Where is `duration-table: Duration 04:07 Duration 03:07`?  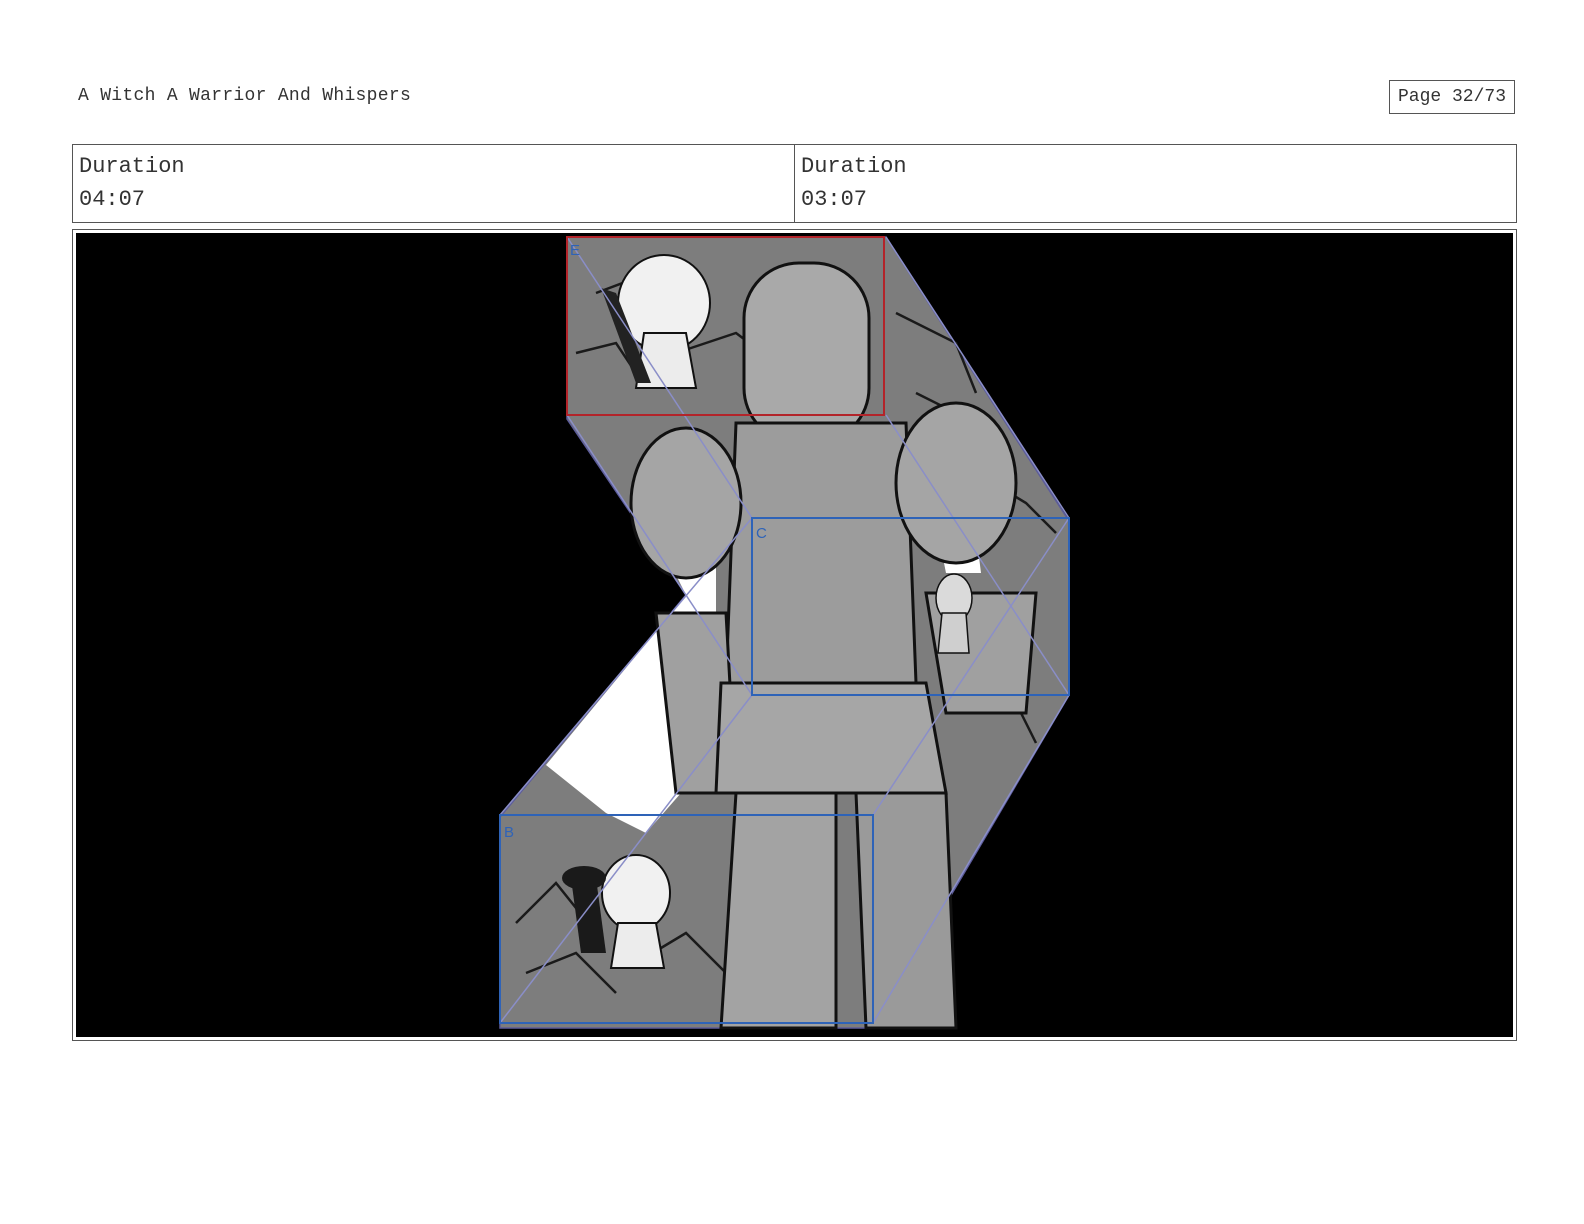
duration-table: Duration 04:07 Duration 03:07 is located at coordinates (794, 183).